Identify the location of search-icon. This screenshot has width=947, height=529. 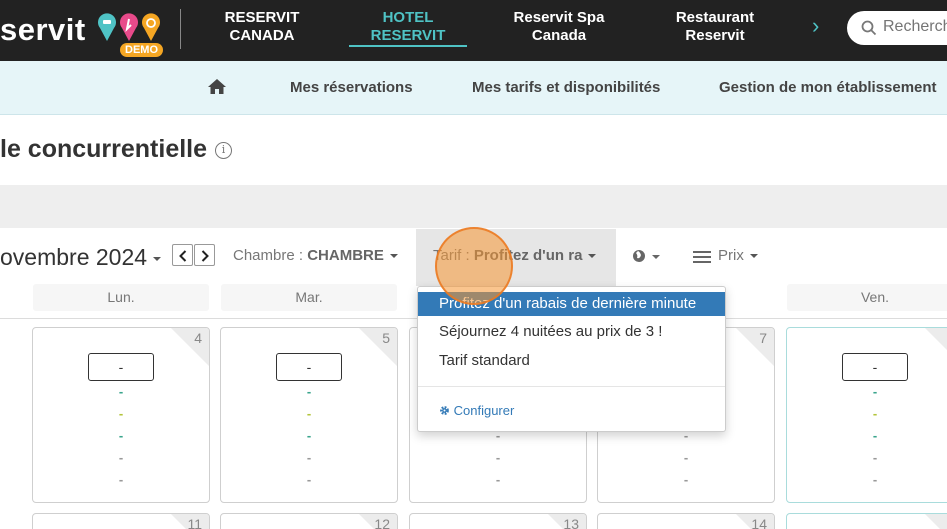
(869, 28).